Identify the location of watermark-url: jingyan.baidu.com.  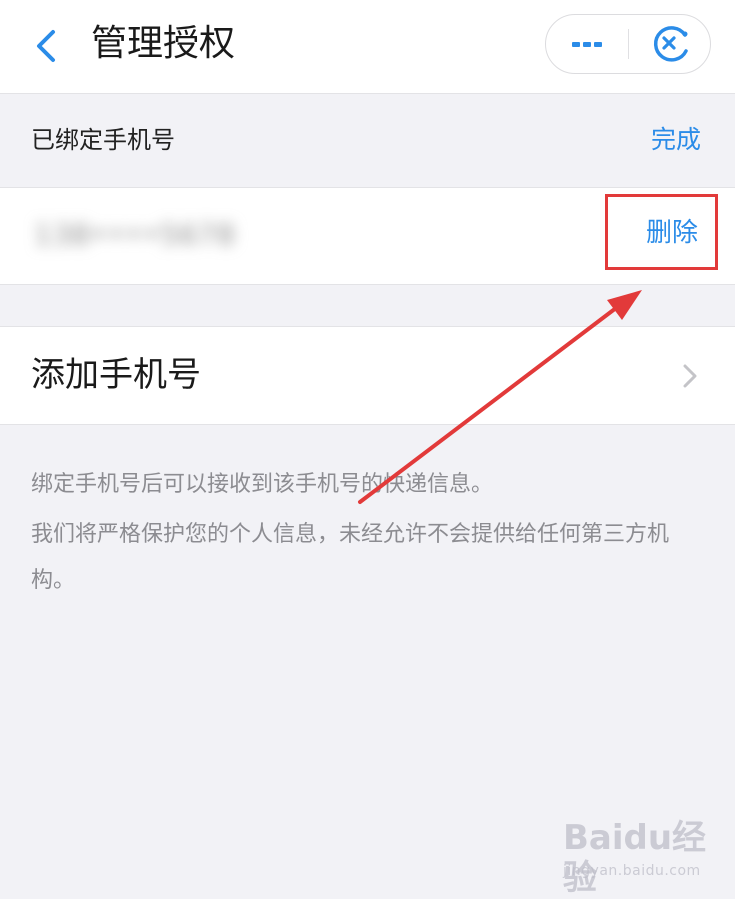
(632, 871).